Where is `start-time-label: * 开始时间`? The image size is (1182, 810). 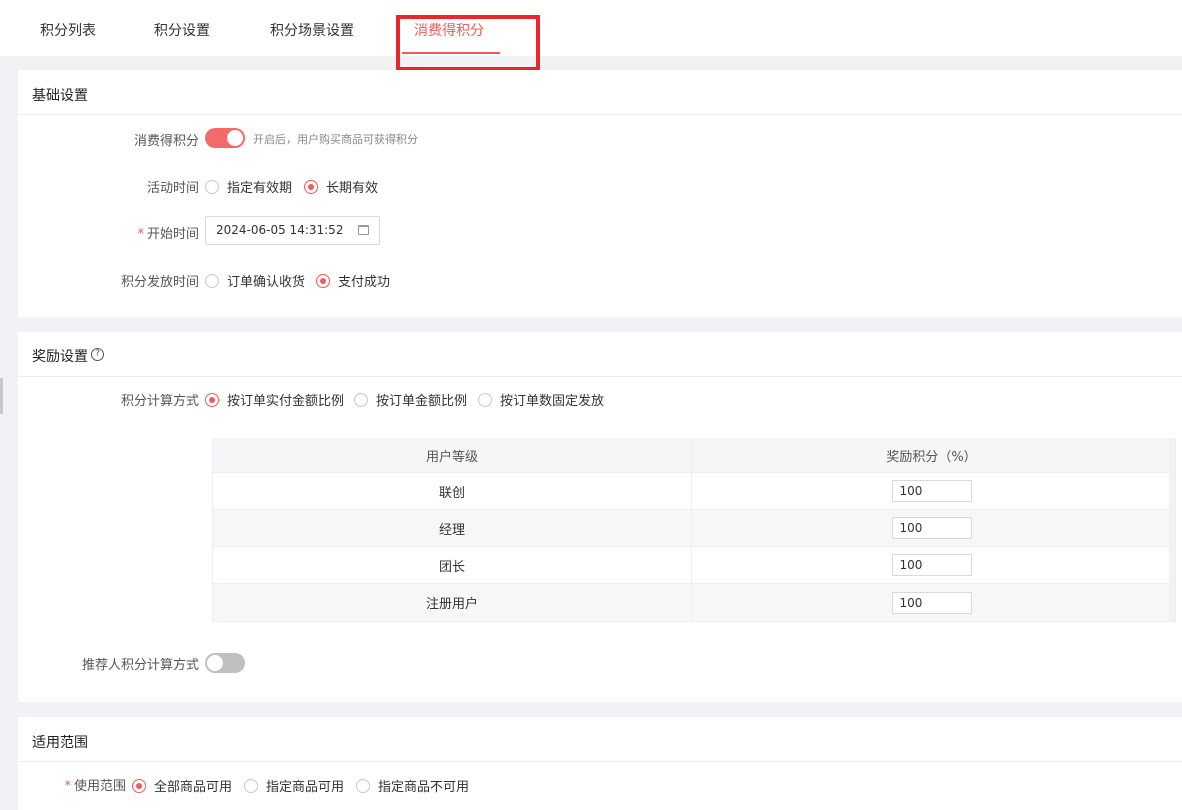 start-time-label: * 开始时间 is located at coordinates (168, 232).